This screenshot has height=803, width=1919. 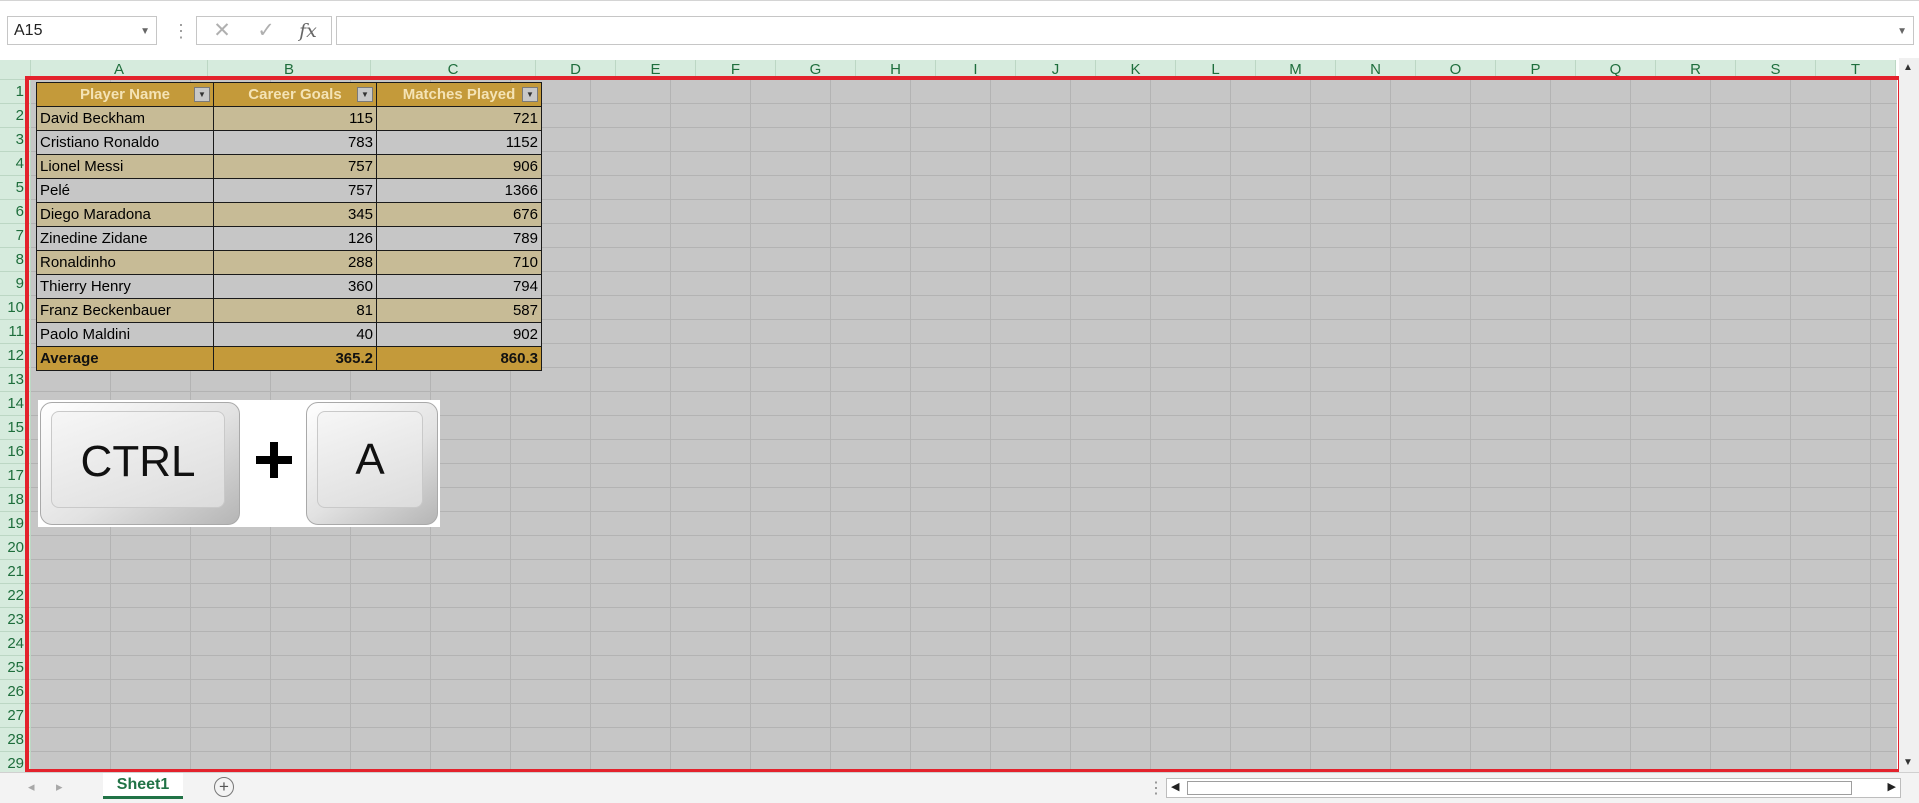 I want to click on matches-played-cell: 1366, so click(x=459, y=190).